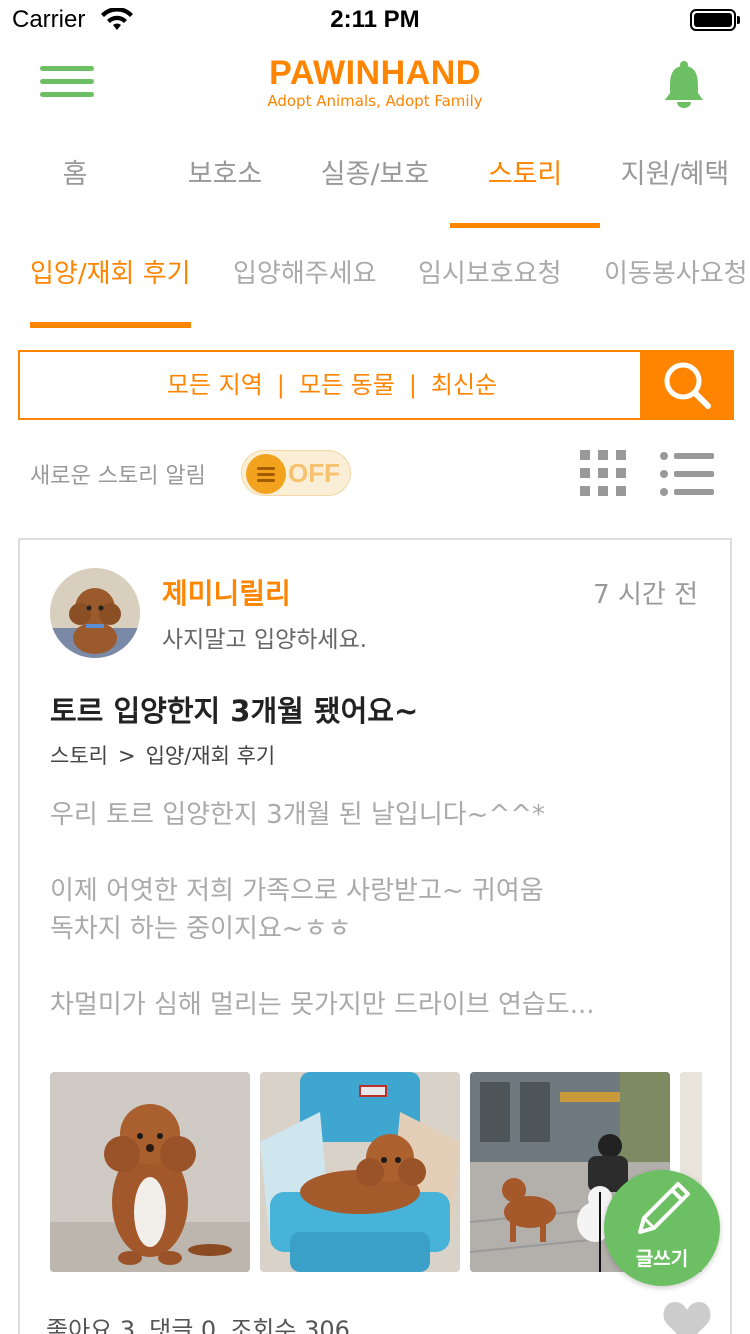  I want to click on subtab-please-adopt: 입양해주세요, so click(305, 278).